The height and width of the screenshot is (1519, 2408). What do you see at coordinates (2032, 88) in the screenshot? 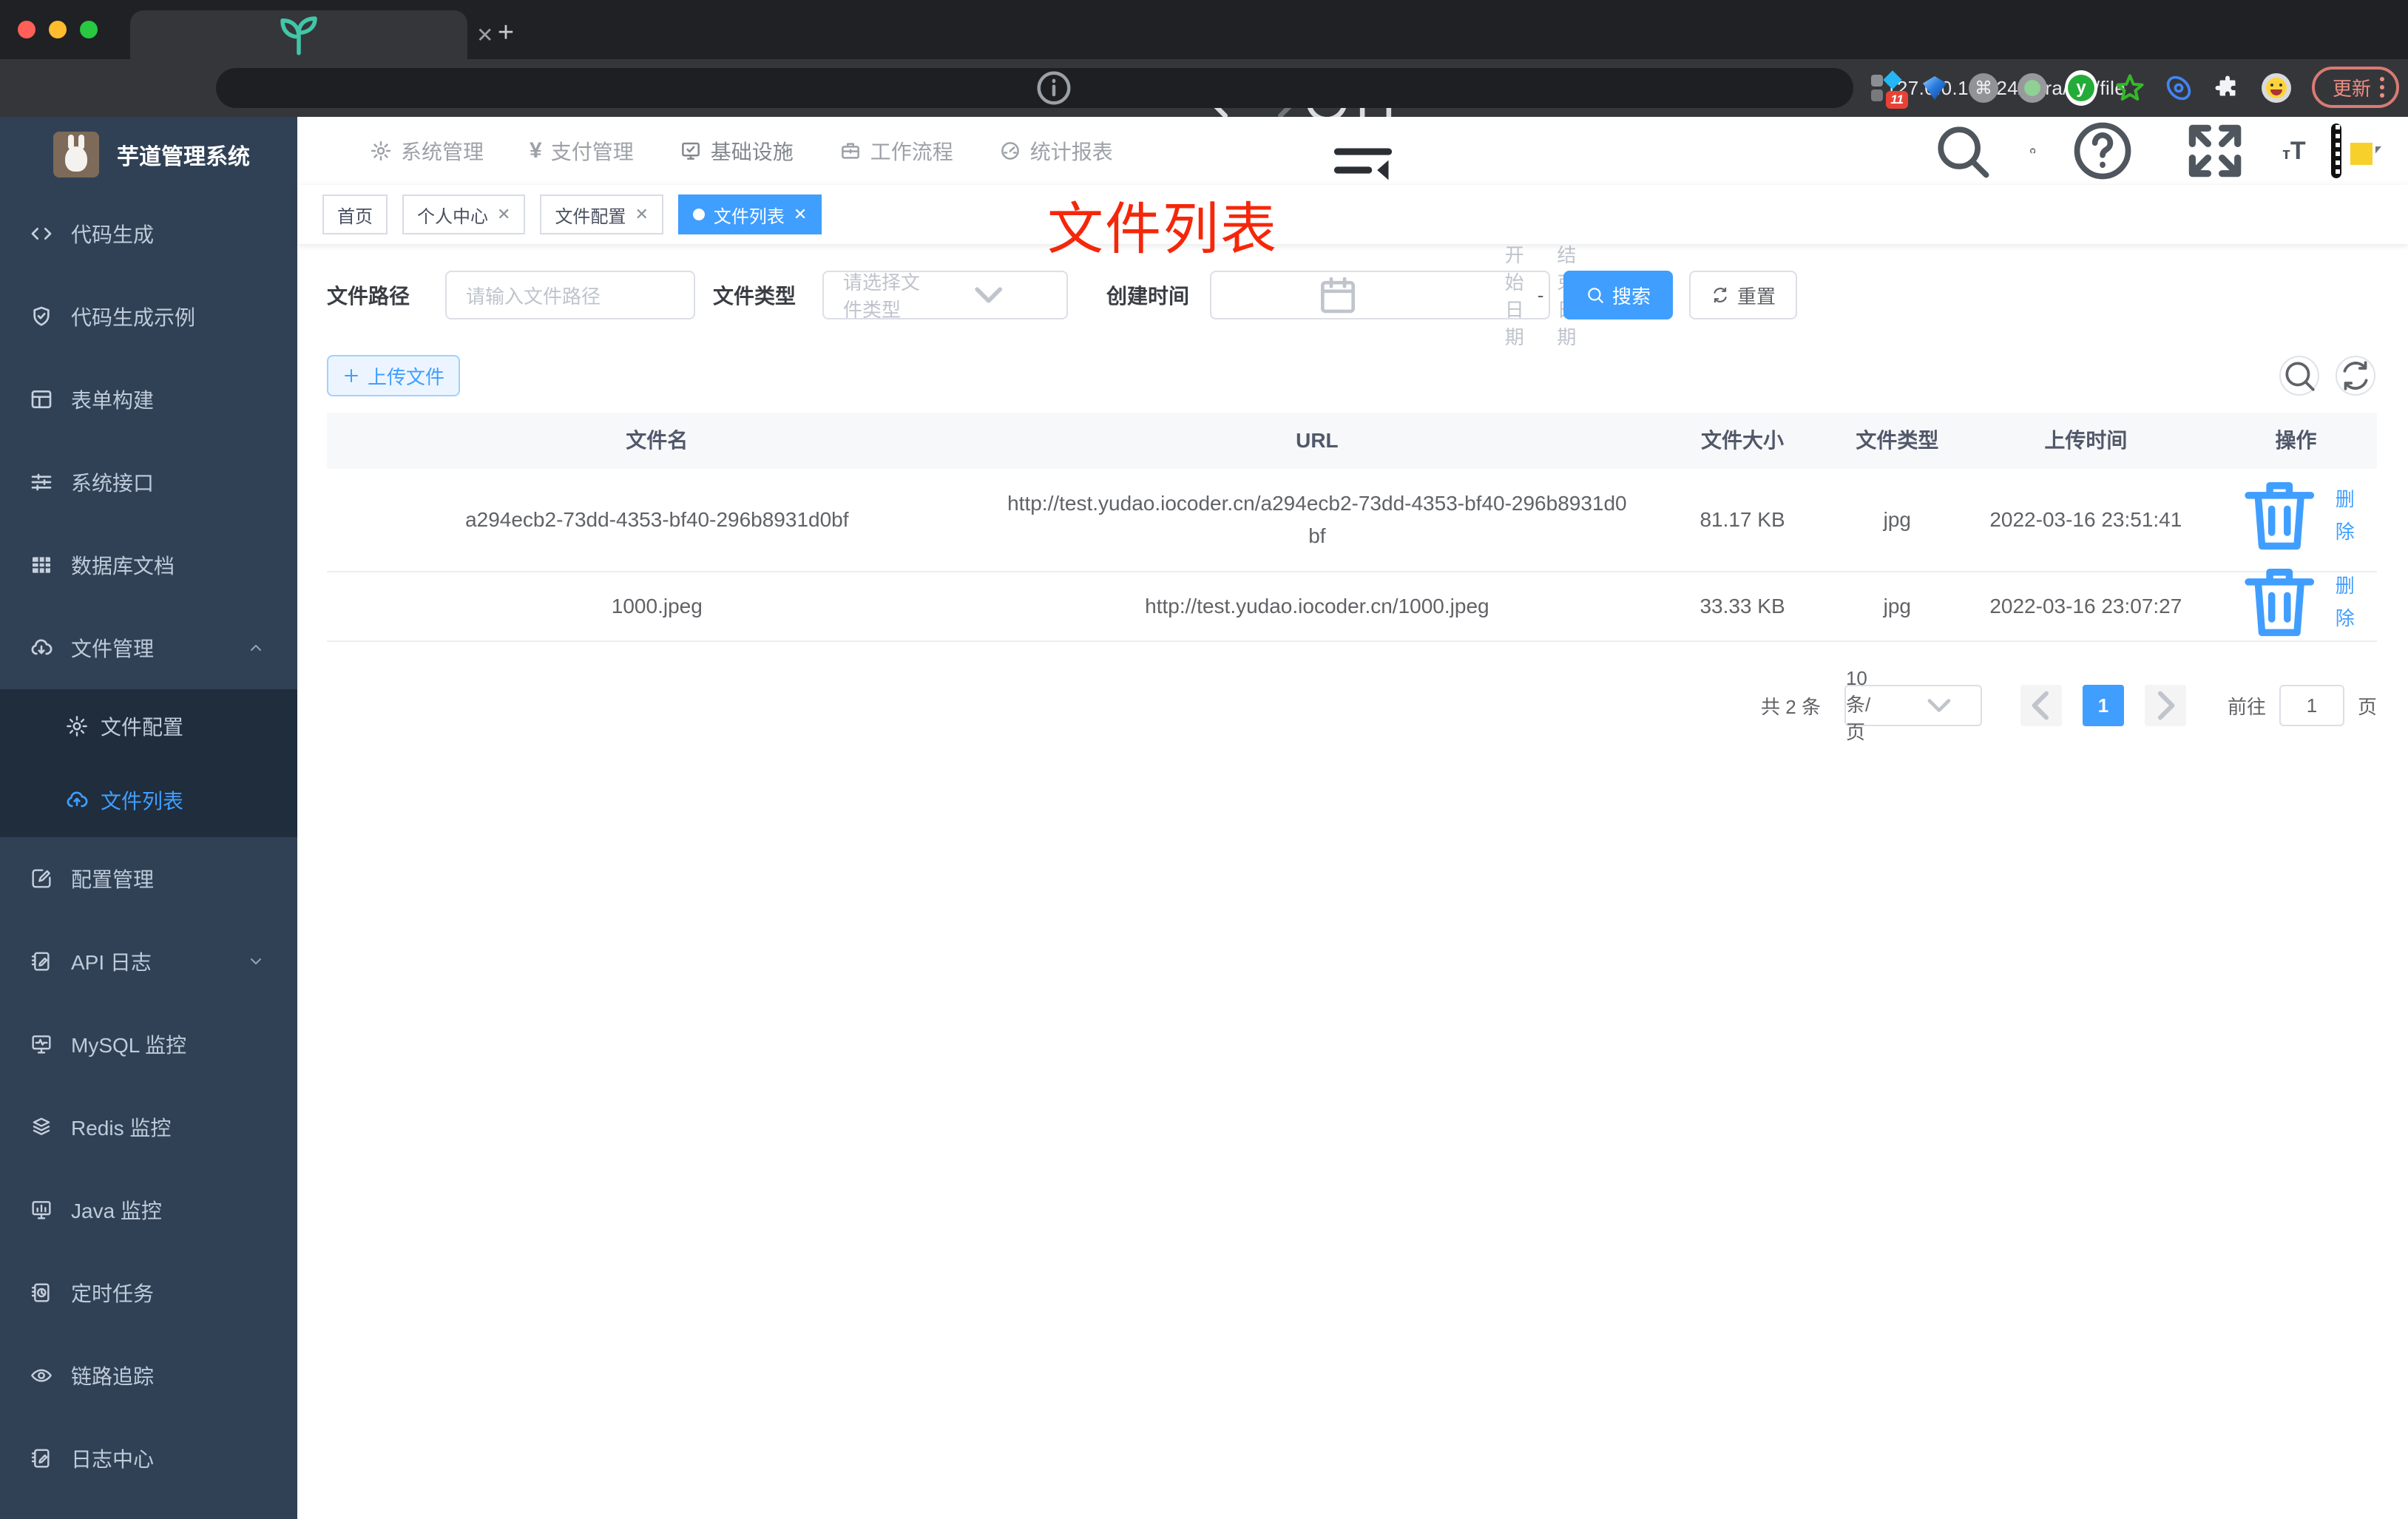
I see `extension-dot-icon` at bounding box center [2032, 88].